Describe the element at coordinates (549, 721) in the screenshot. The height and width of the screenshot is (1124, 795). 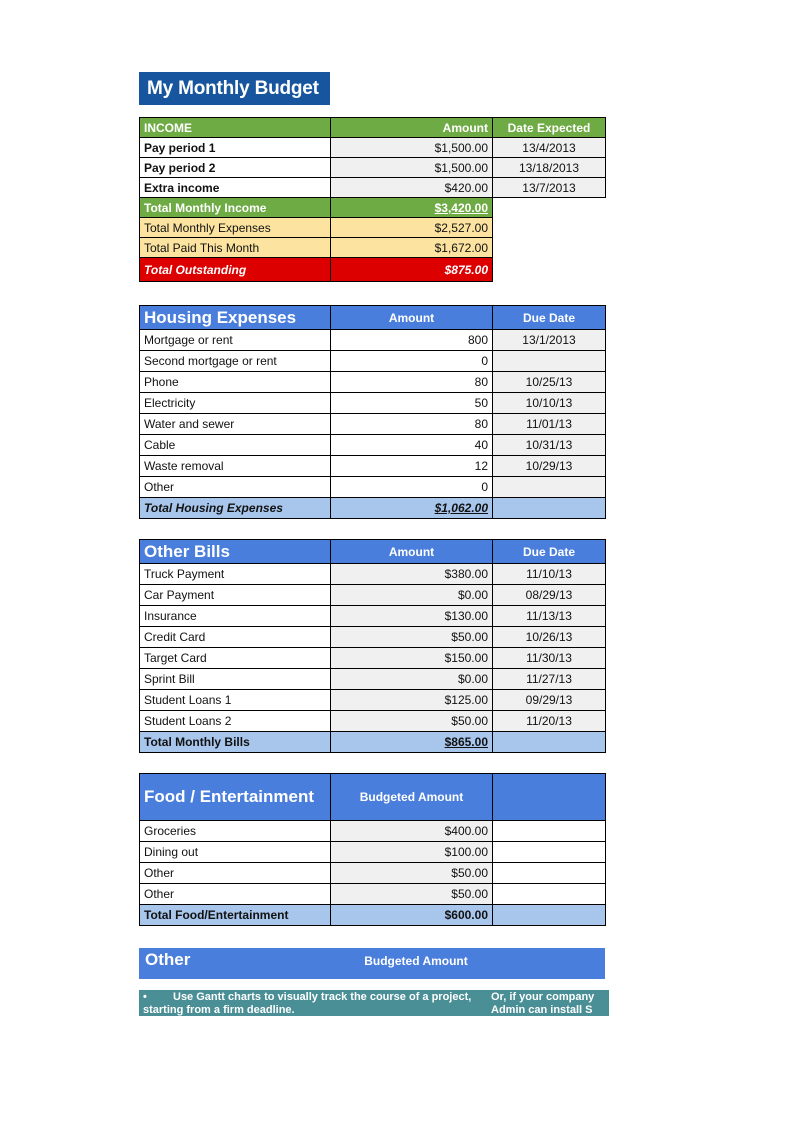
I see `bill-row-date: 11/20/13` at that location.